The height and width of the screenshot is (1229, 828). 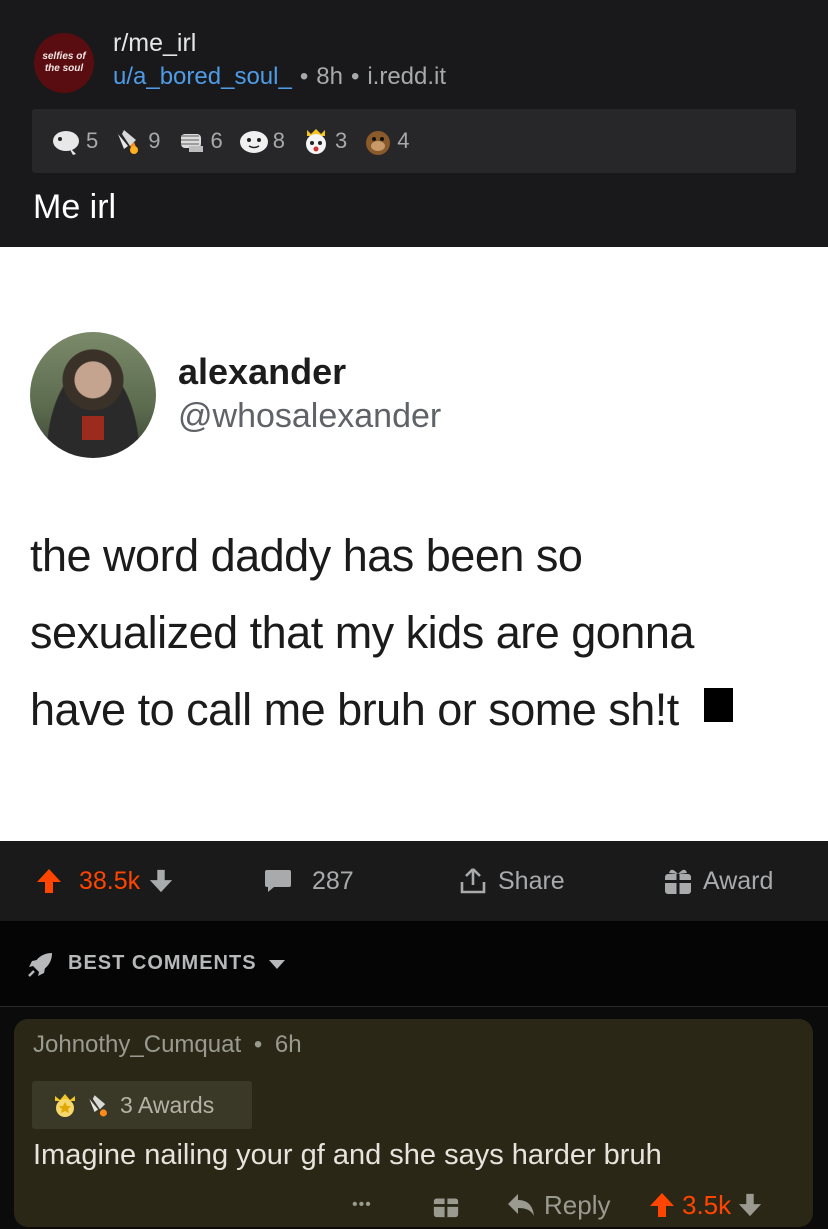 What do you see at coordinates (403, 140) in the screenshot?
I see `award-count: 4` at bounding box center [403, 140].